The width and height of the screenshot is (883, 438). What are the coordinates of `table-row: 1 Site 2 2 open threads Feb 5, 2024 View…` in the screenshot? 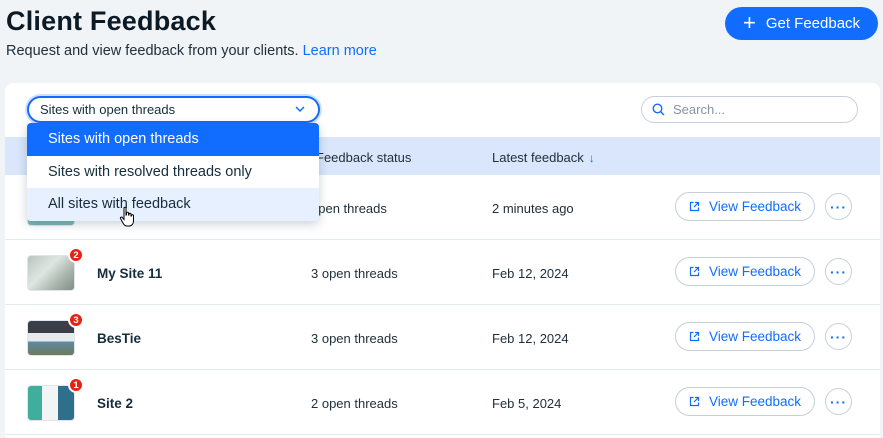 It's located at (442, 402).